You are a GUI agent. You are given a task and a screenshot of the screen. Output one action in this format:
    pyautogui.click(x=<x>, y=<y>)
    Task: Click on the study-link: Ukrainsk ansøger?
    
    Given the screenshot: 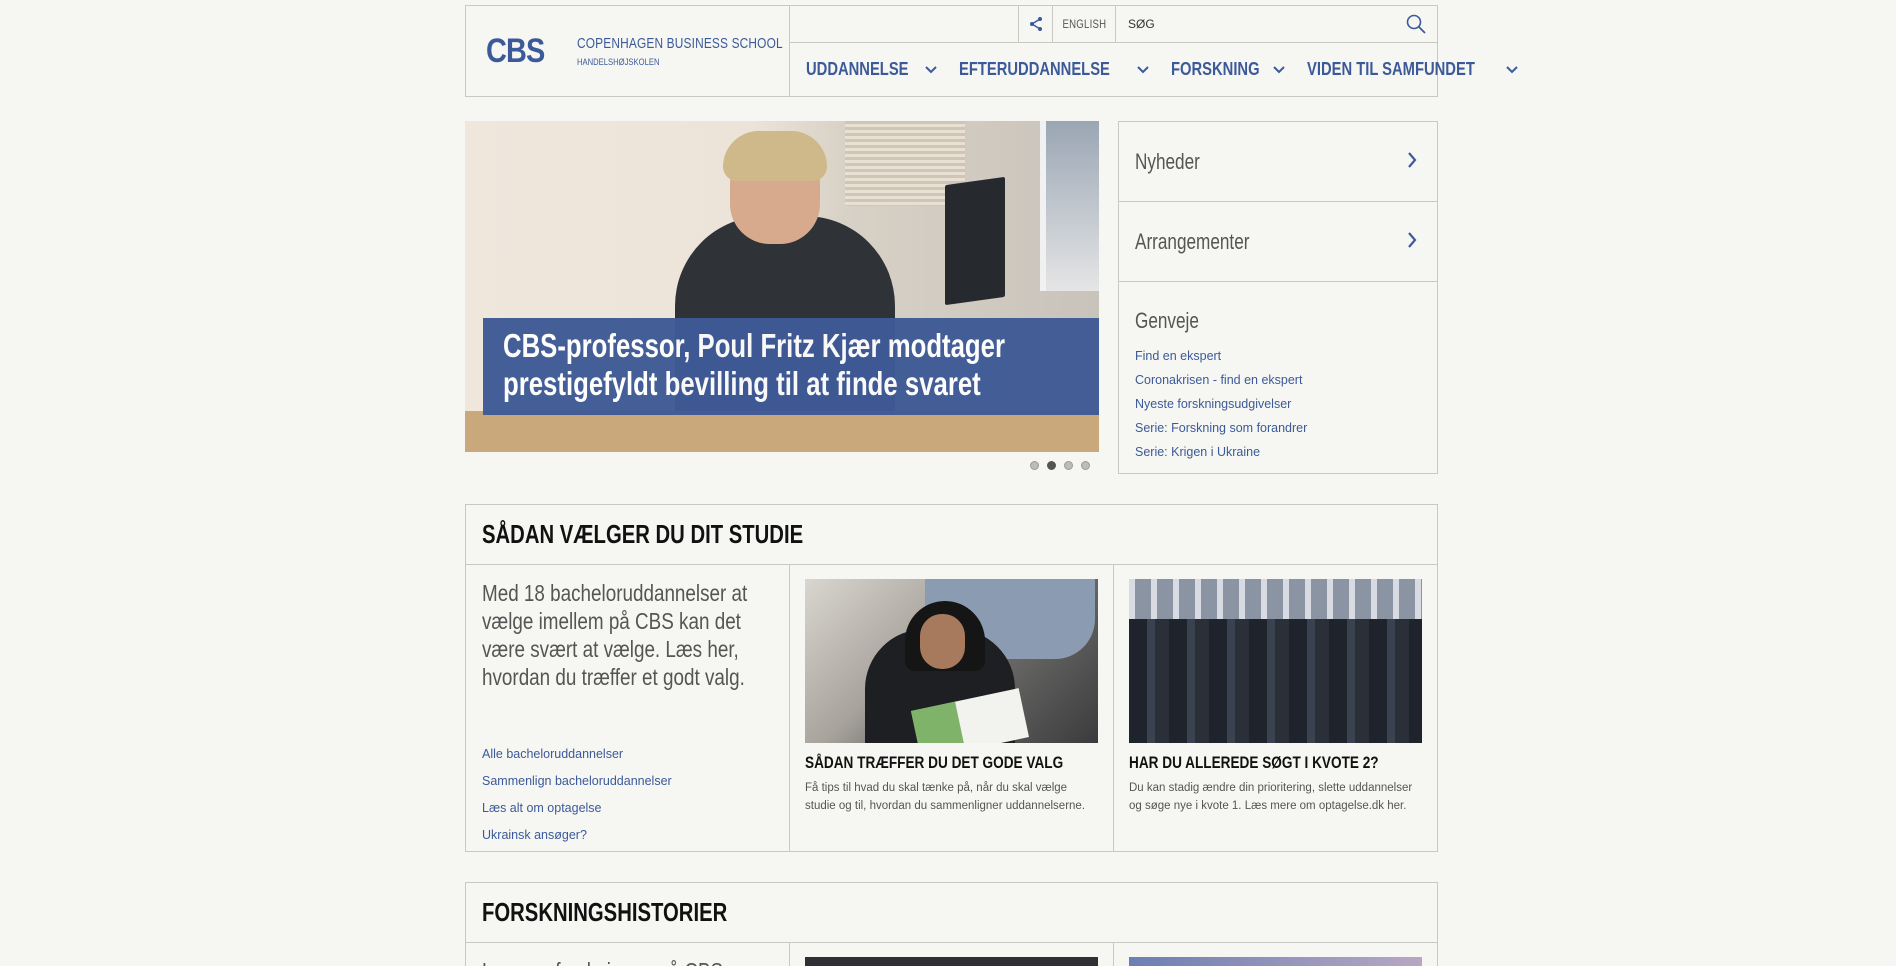 What is the action you would take?
    pyautogui.click(x=577, y=835)
    